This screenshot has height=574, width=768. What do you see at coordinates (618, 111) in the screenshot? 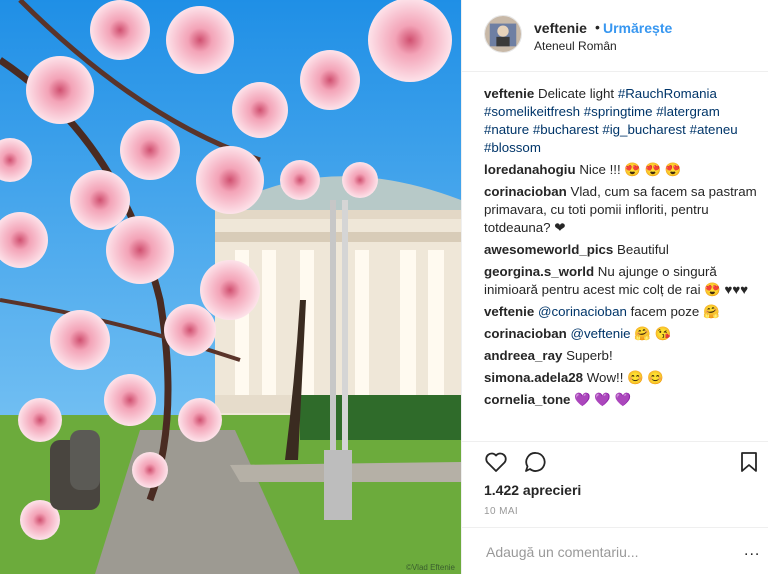
I see `hashtag-link: #springtime` at bounding box center [618, 111].